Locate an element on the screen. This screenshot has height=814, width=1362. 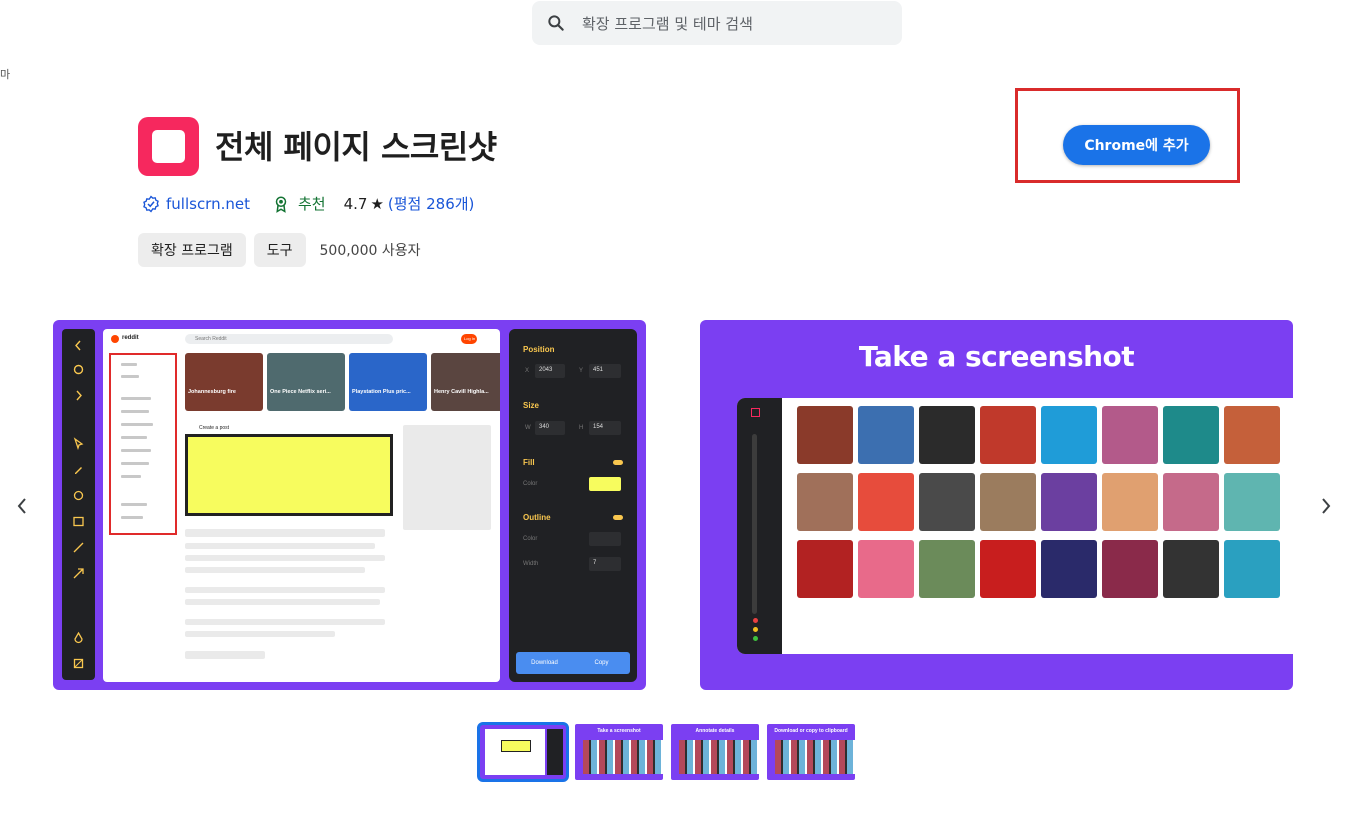
carousel-prev-button is located at coordinates (22, 506).